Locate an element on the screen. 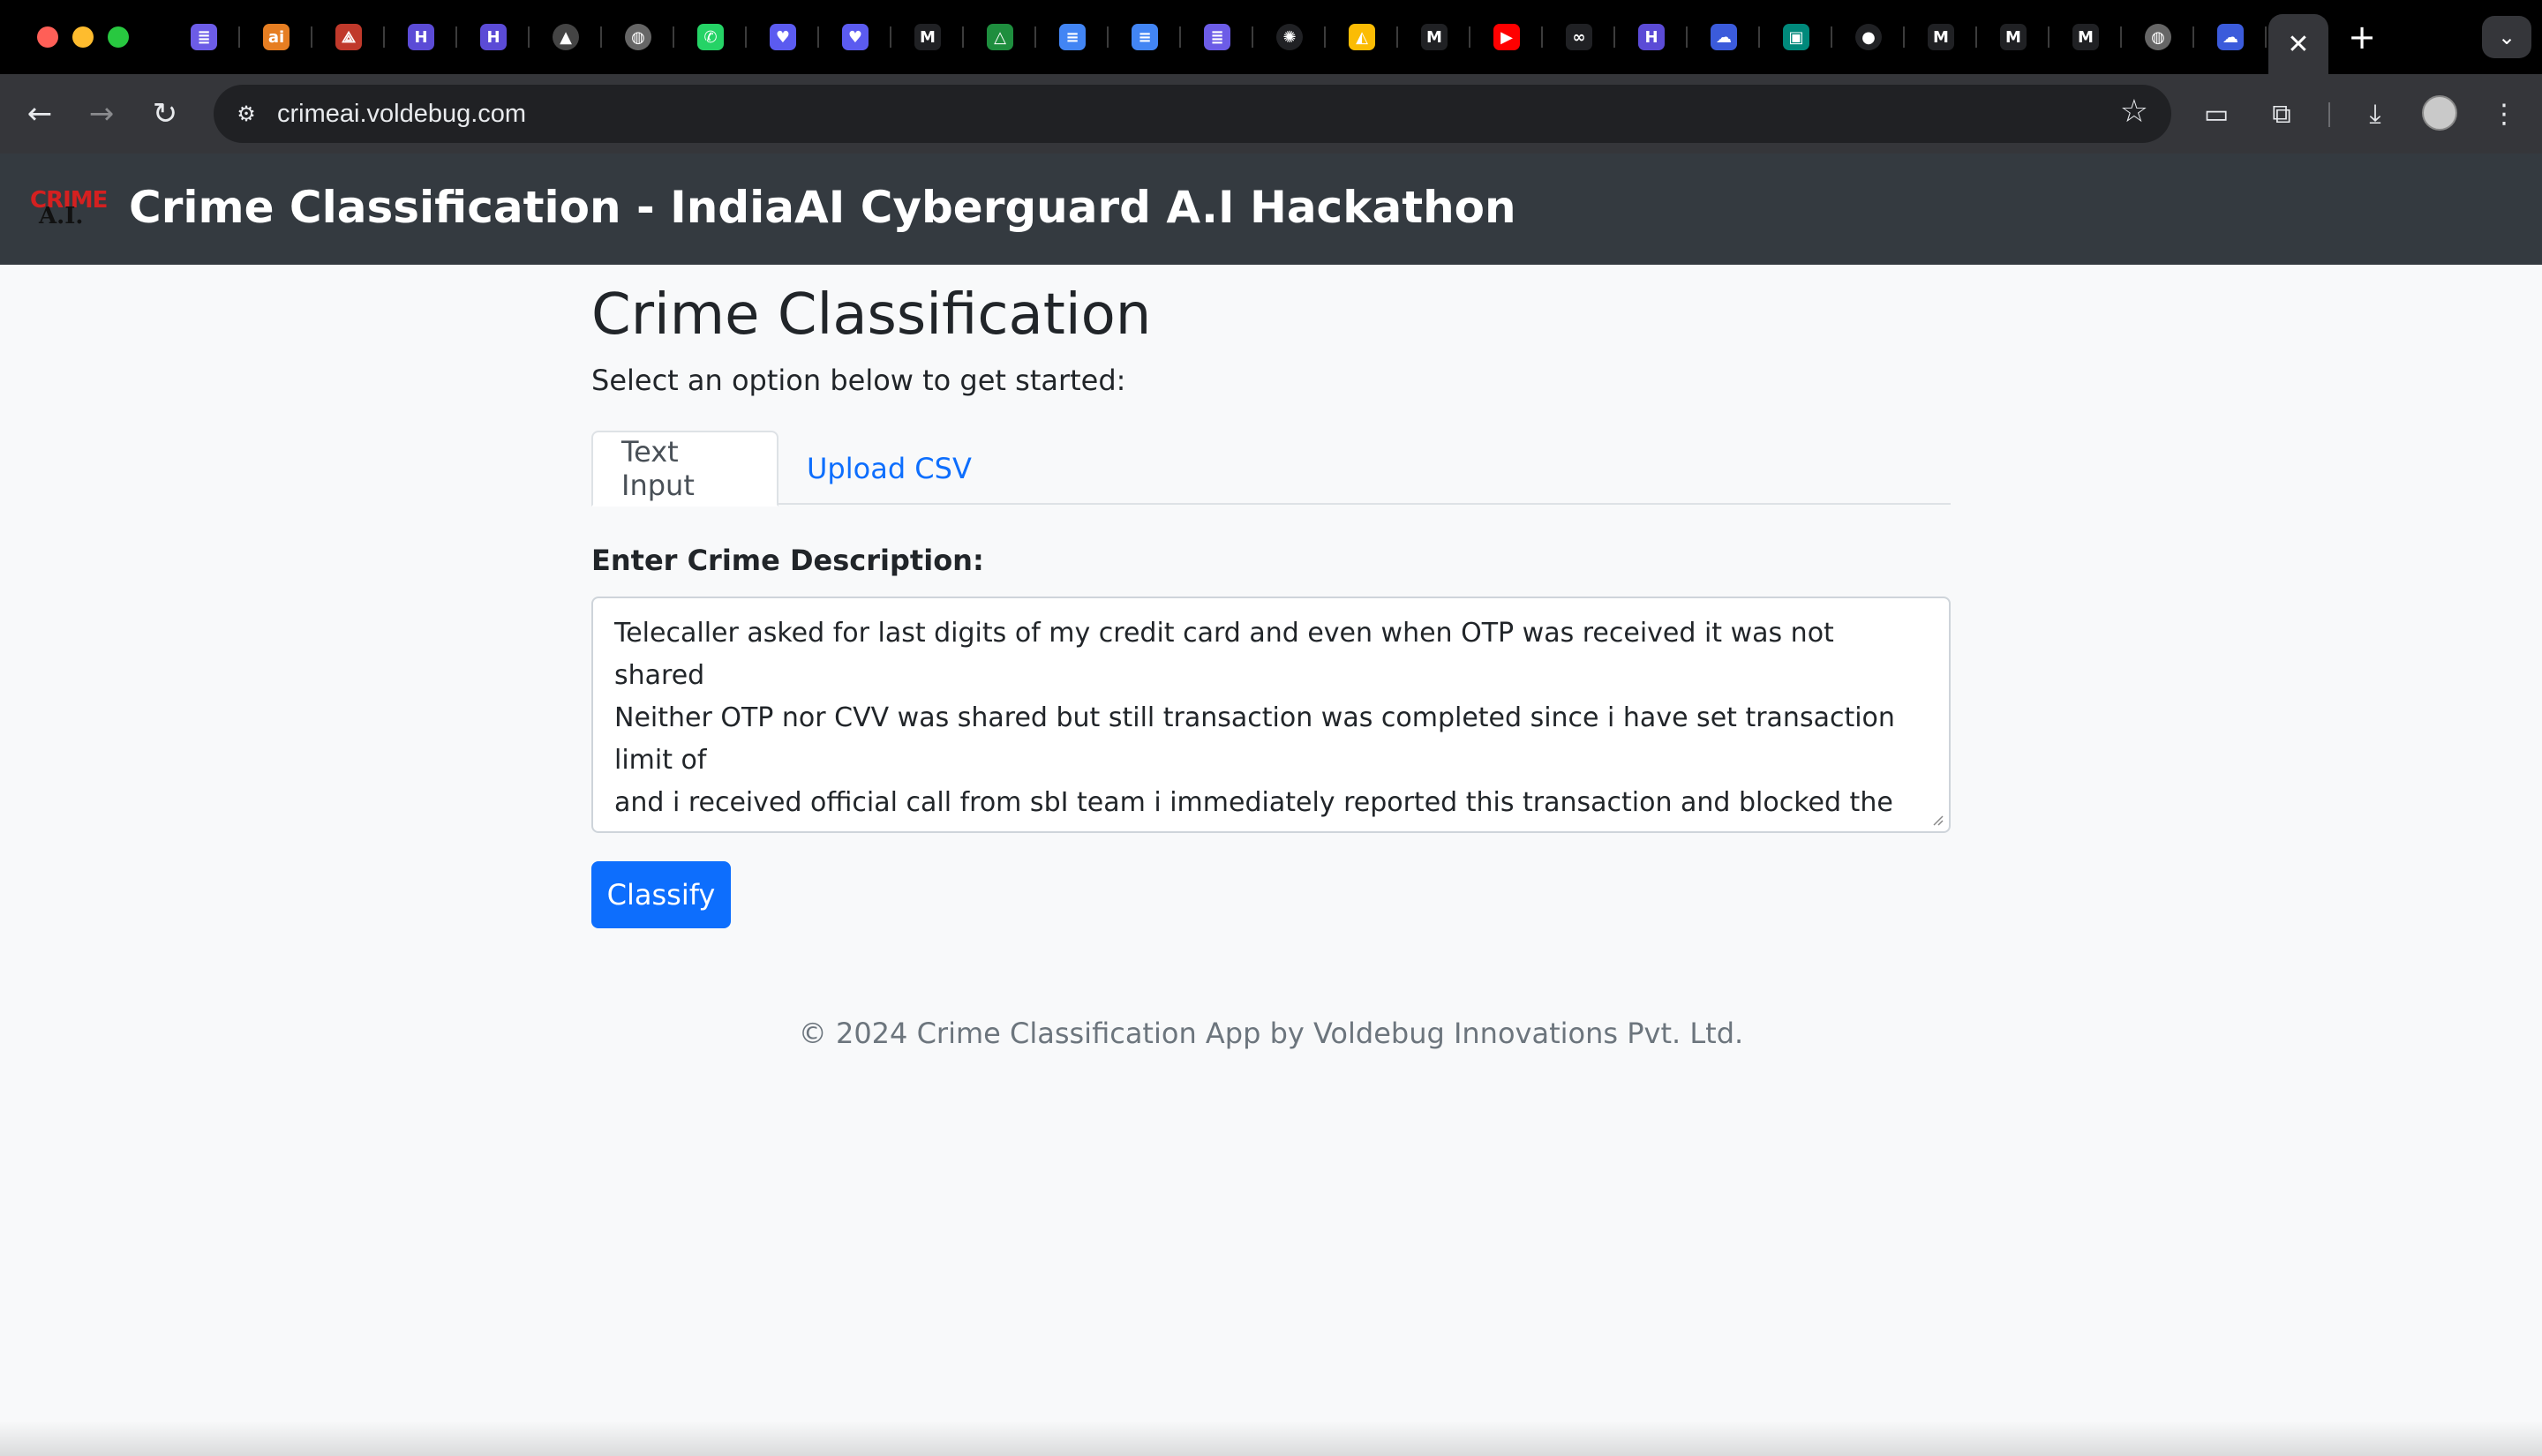 The image size is (2542, 1456). cast-icon: ▭ is located at coordinates (2216, 113).